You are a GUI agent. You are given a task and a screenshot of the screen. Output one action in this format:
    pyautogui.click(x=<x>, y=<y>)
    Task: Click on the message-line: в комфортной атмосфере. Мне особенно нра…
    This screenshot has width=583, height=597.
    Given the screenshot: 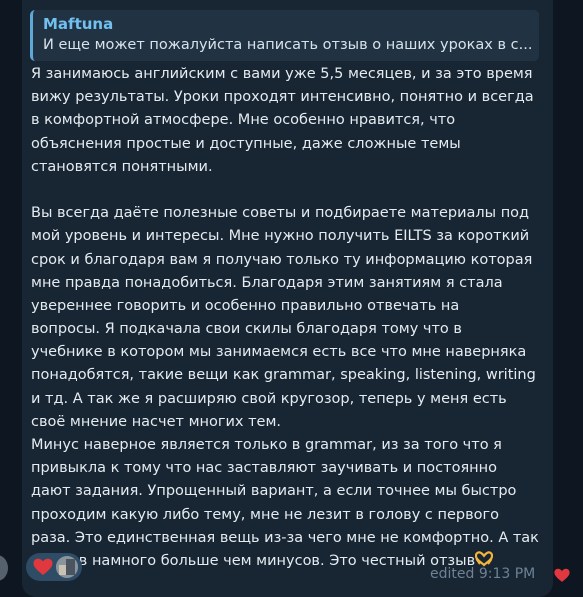 What is the action you would take?
    pyautogui.click(x=291, y=120)
    